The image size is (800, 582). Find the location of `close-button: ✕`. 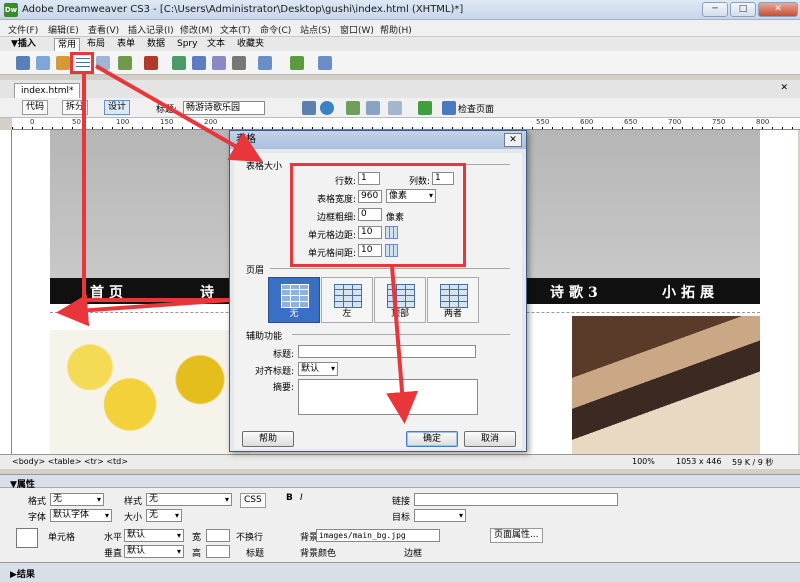

close-button: ✕ is located at coordinates (778, 9).